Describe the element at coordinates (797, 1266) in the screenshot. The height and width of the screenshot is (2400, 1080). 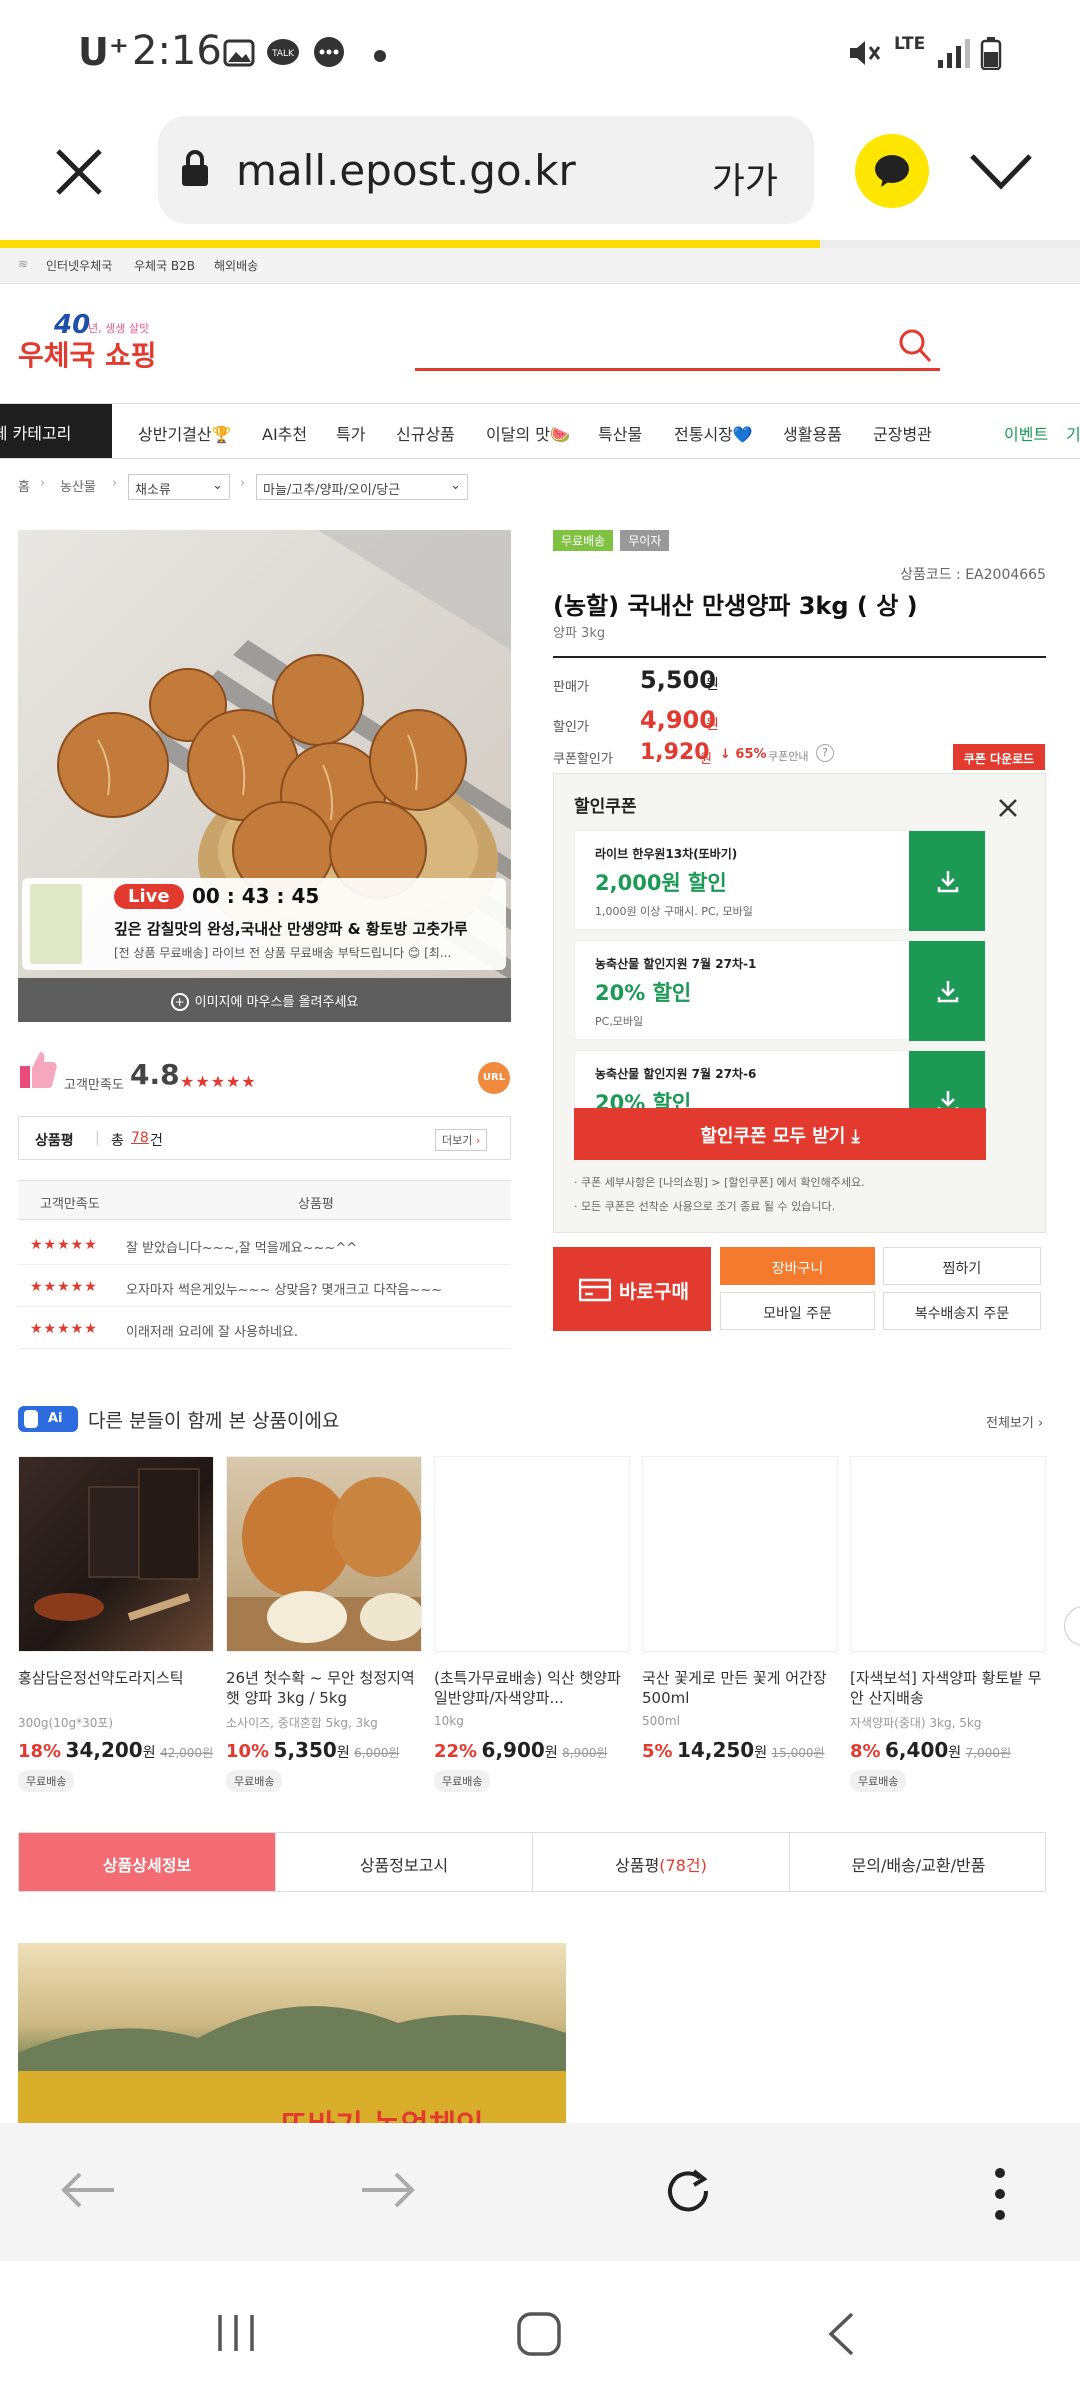
I see `cart-button: 장바구니` at that location.